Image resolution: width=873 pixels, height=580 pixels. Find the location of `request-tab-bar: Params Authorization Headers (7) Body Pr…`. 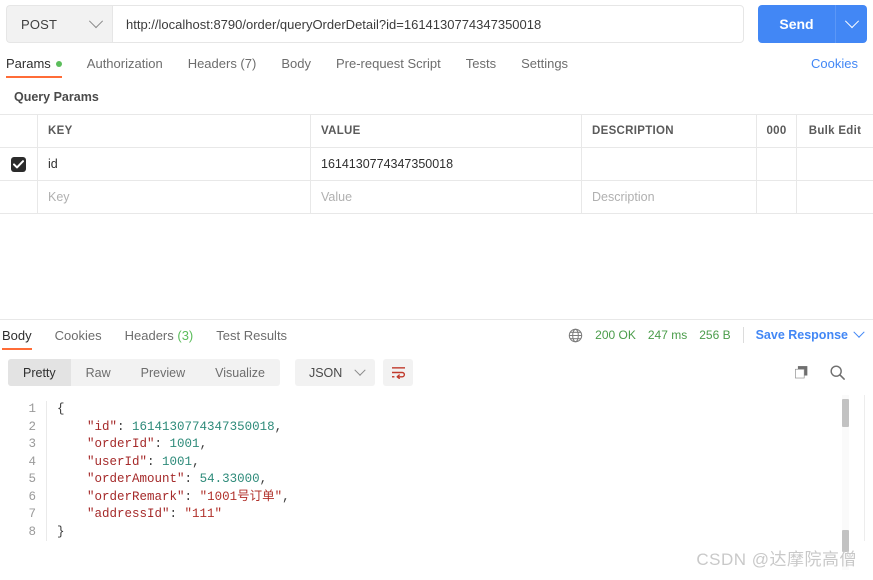

request-tab-bar: Params Authorization Headers (7) Body Pr… is located at coordinates (436, 63).